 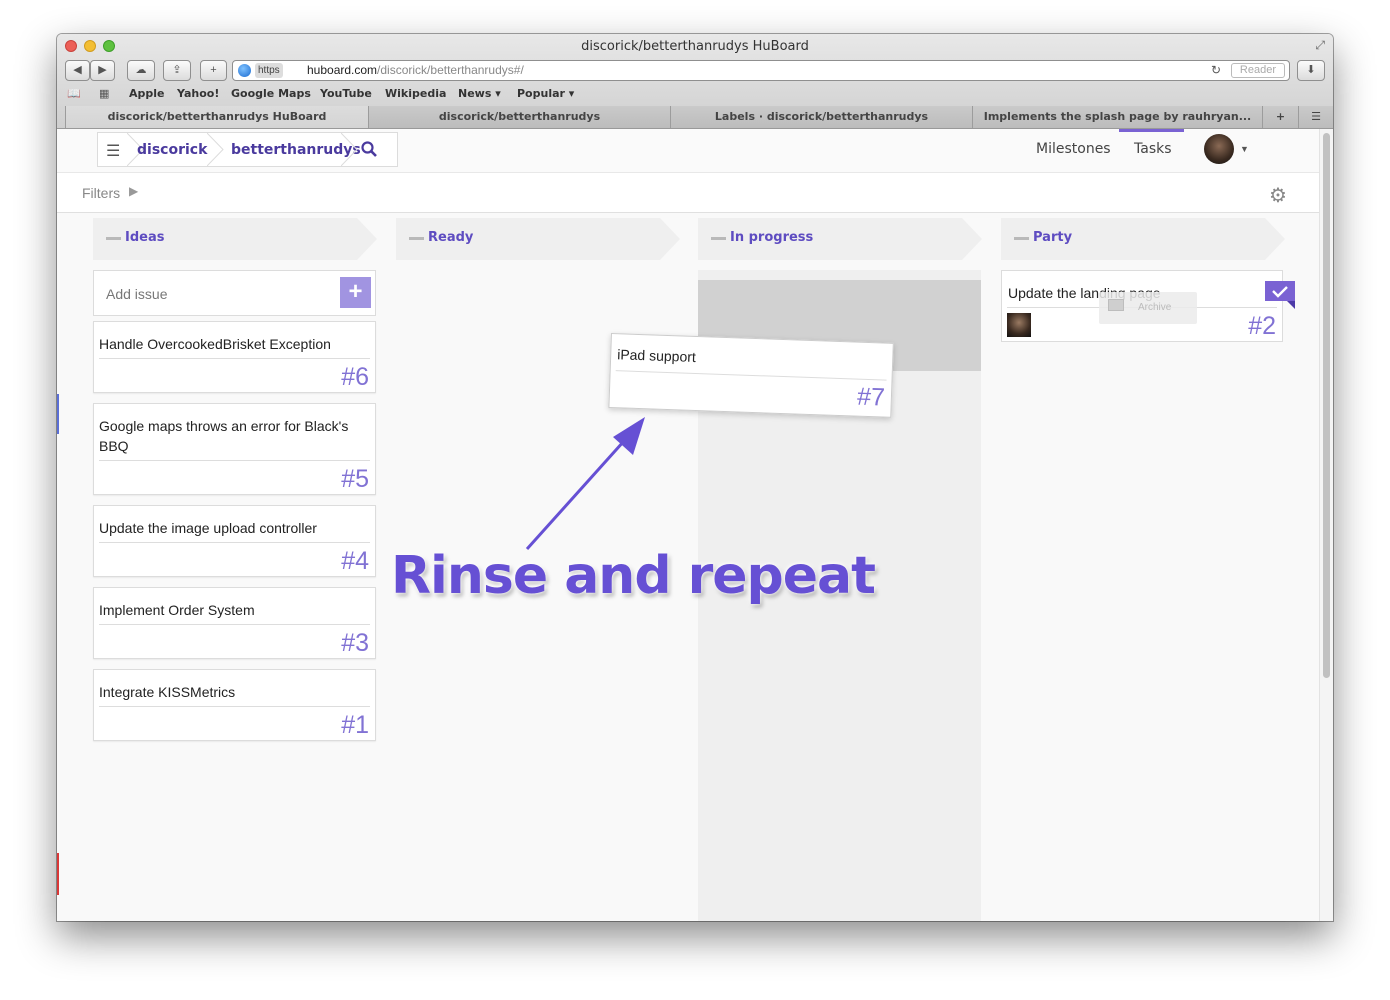 What do you see at coordinates (235, 239) in the screenshot?
I see `column-header-ideas: Ideas` at bounding box center [235, 239].